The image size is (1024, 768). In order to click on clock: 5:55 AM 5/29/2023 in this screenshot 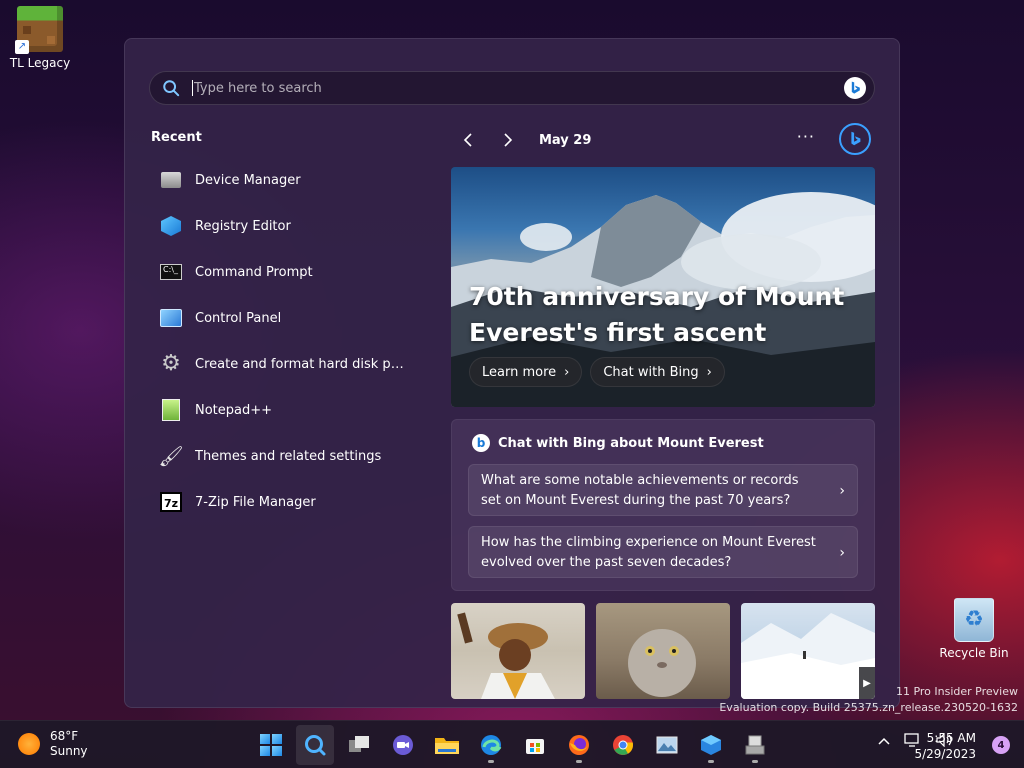, I will do `click(945, 746)`.